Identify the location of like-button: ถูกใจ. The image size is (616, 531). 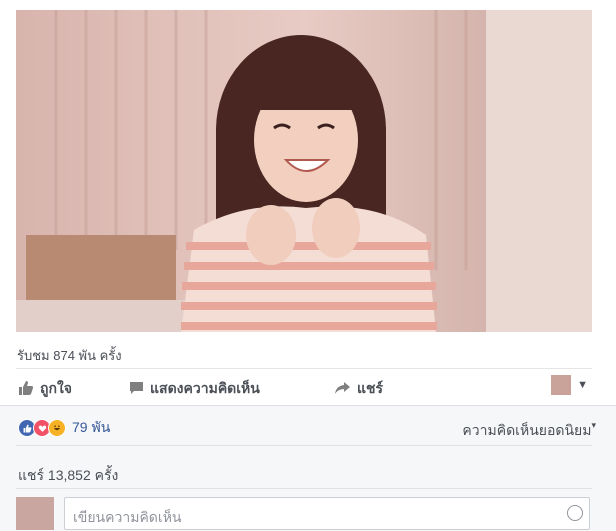
(45, 389).